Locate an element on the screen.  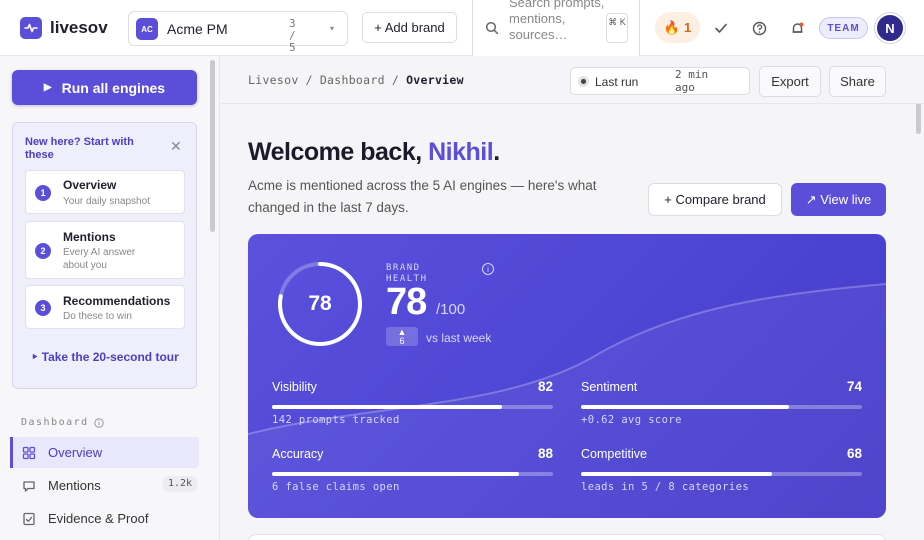
step-subtitle: Do these to win is located at coordinates (97, 316).